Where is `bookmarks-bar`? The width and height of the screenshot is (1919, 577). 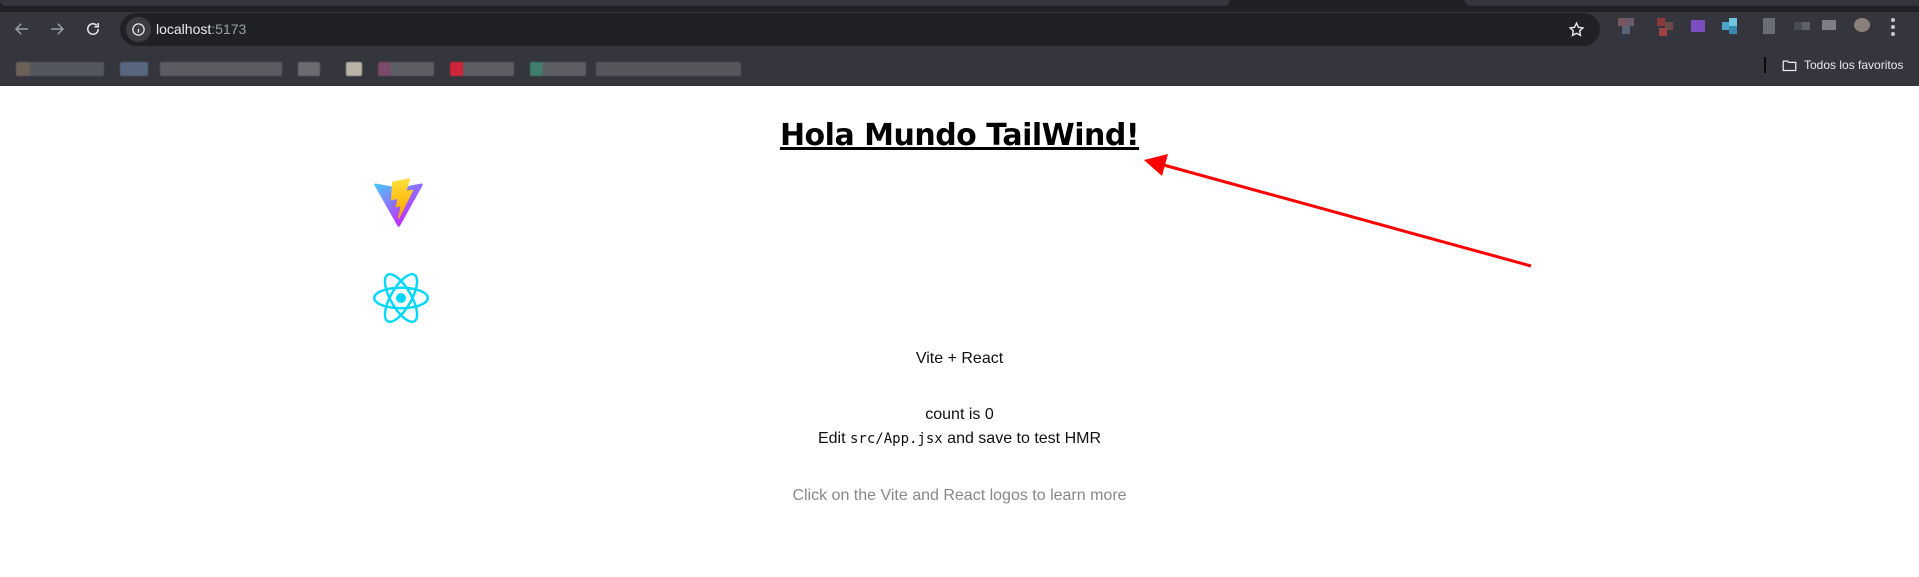
bookmarks-bar is located at coordinates (959, 70).